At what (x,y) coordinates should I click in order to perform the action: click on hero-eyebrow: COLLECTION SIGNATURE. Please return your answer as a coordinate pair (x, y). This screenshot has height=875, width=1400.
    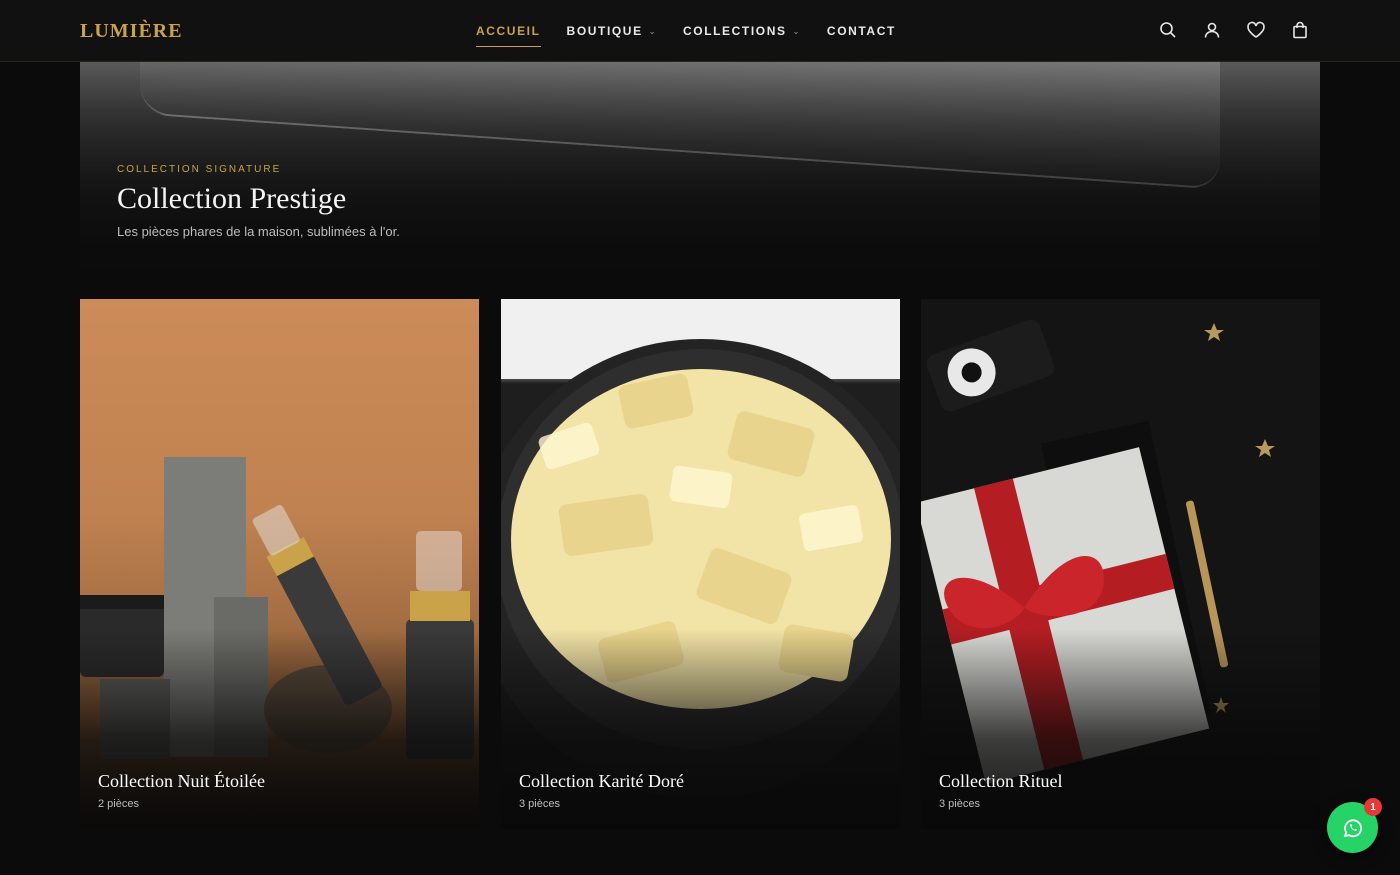
    Looking at the image, I should click on (199, 169).